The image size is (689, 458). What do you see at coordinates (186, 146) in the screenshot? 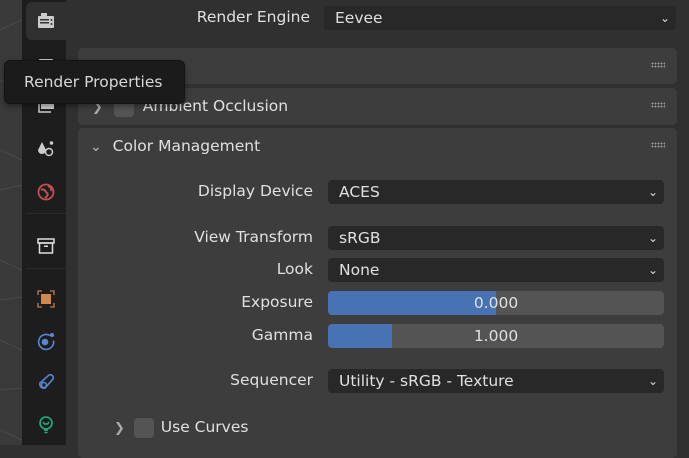
I see `panel-title: Color Management` at bounding box center [186, 146].